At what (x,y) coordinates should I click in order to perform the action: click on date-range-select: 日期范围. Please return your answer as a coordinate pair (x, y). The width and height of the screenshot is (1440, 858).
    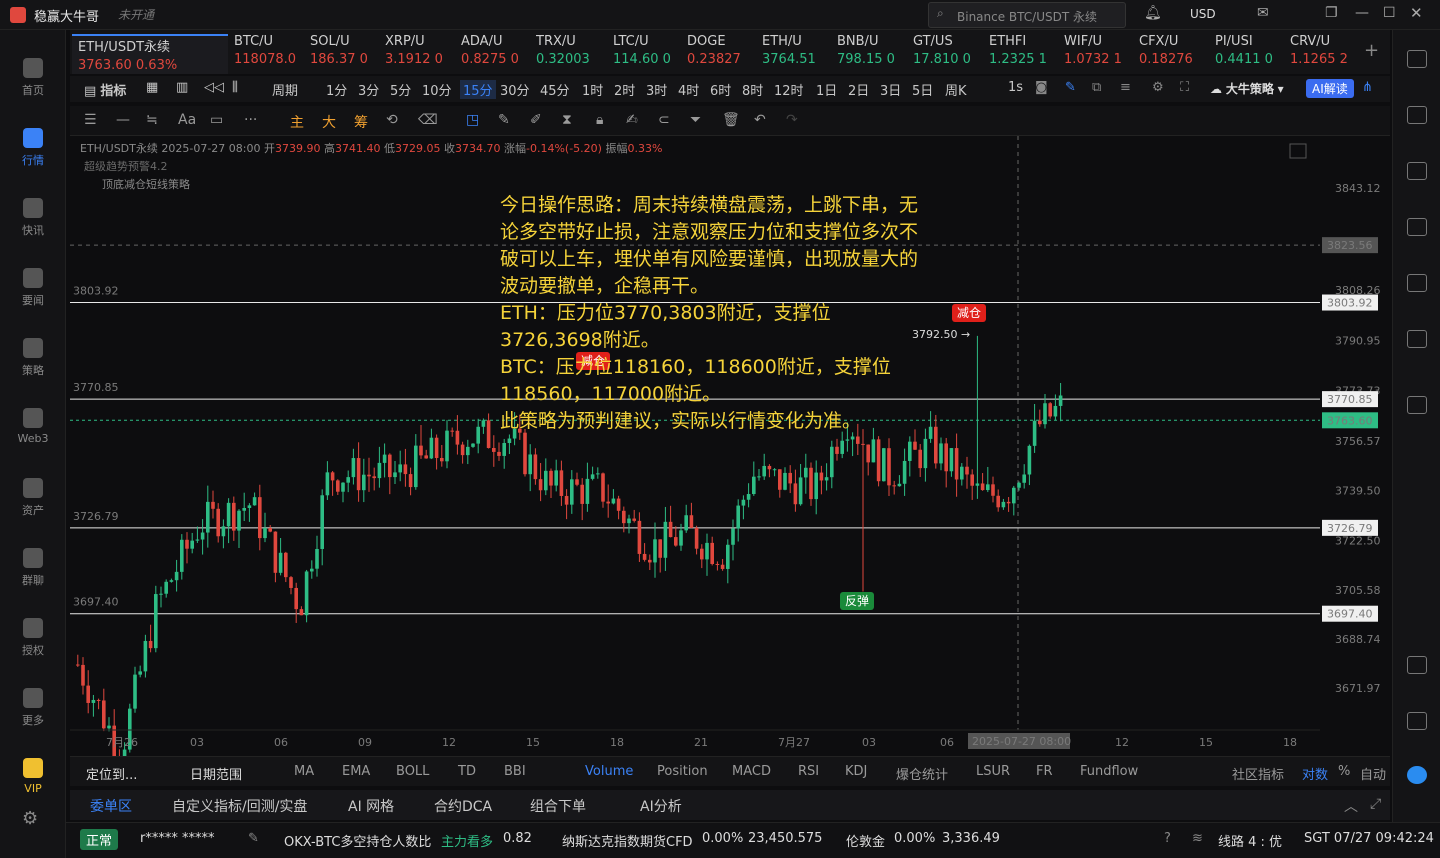
    Looking at the image, I should click on (216, 773).